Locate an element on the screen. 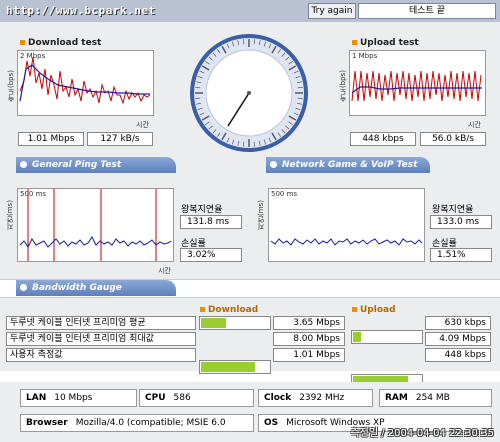 Image resolution: width=500 pixels, height=442 pixels. speed-gauge is located at coordinates (249, 93).